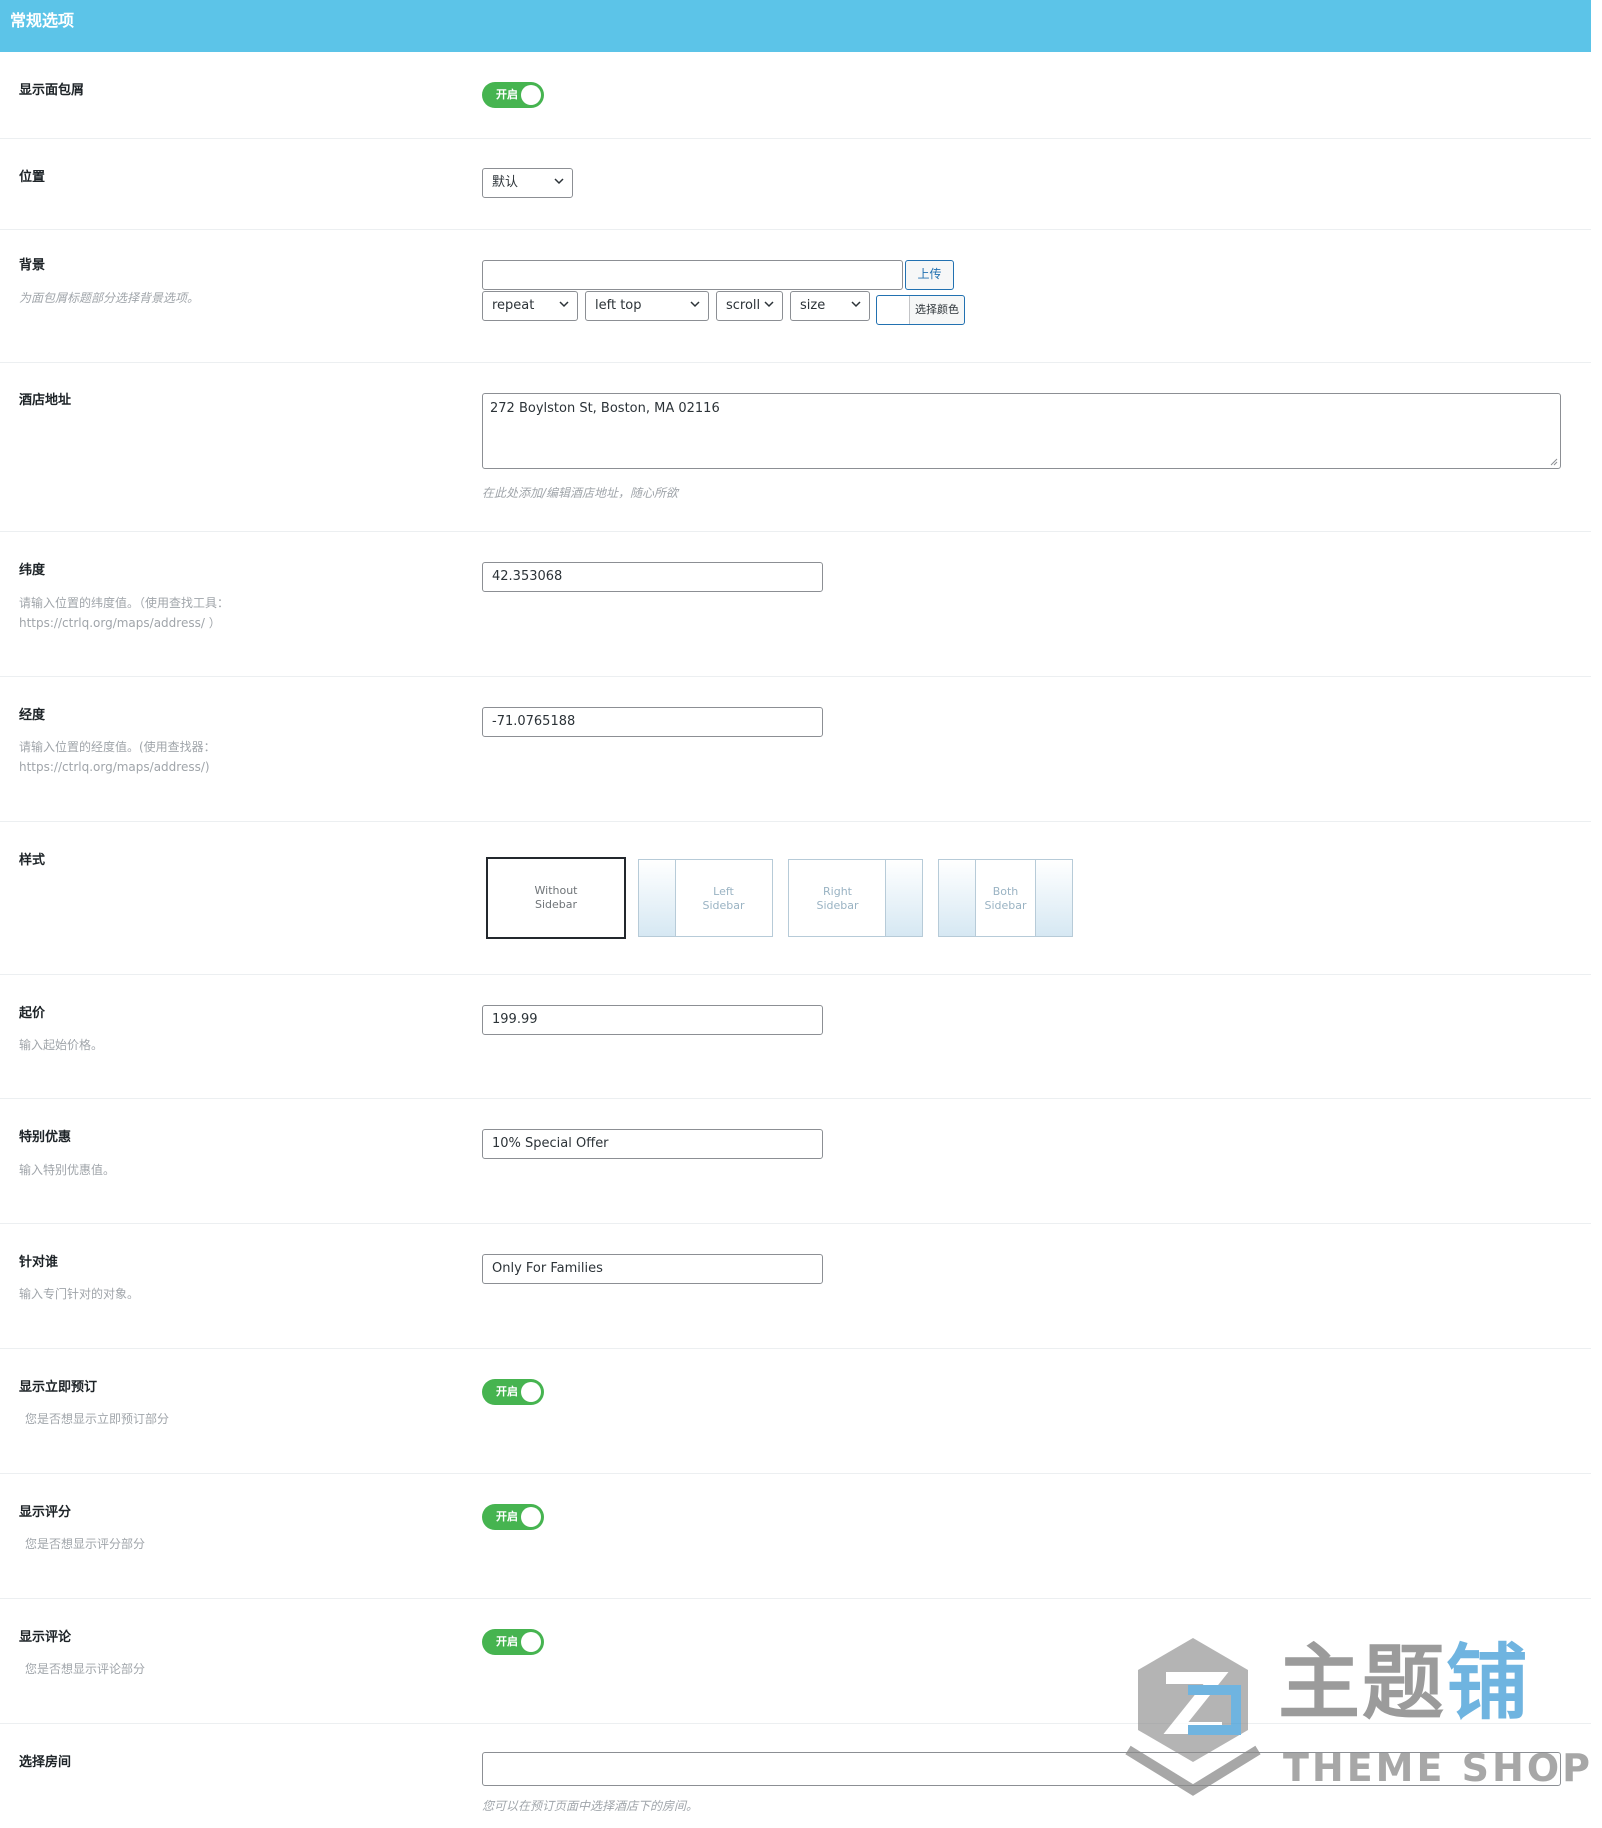  Describe the element at coordinates (647, 306) in the screenshot. I see `background-position-select: left top` at that location.